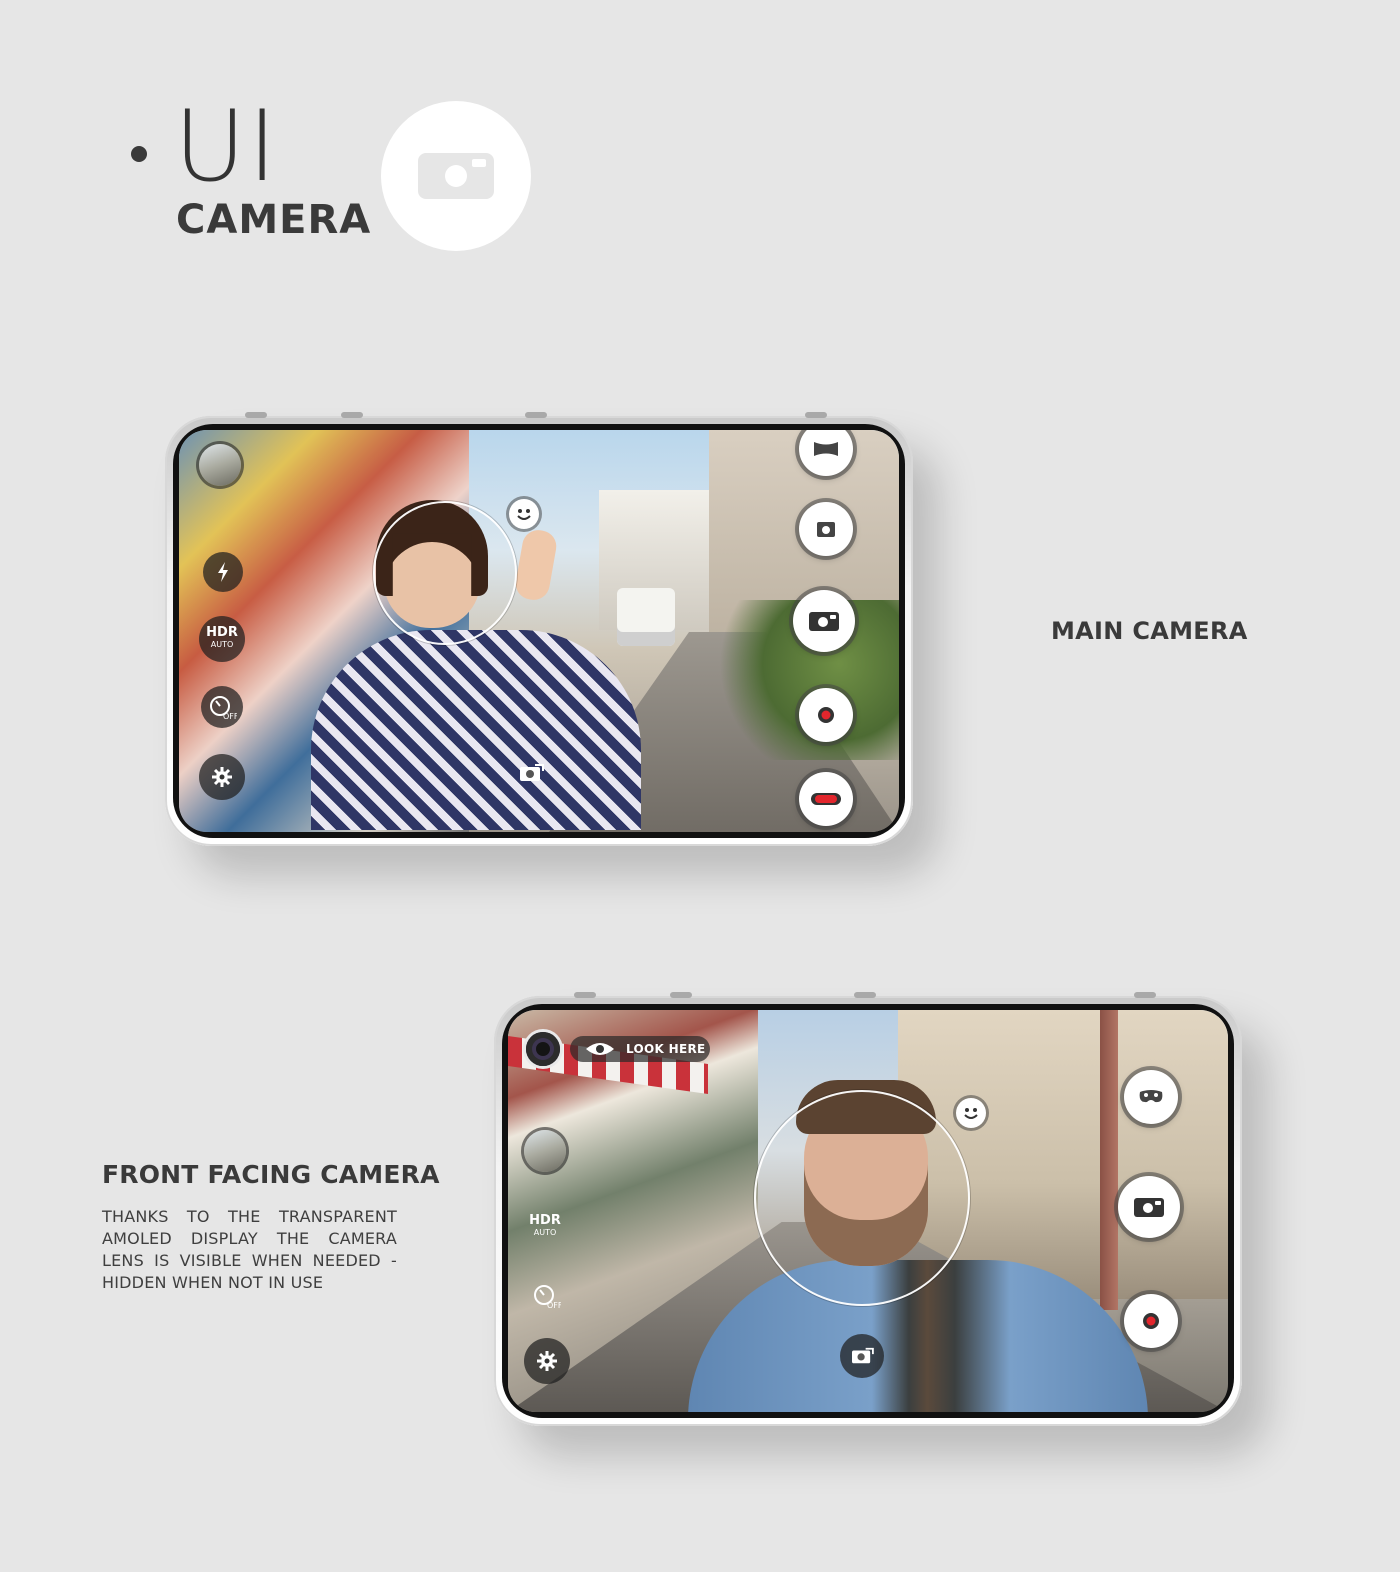  What do you see at coordinates (223, 572) in the screenshot?
I see `flash-icon` at bounding box center [223, 572].